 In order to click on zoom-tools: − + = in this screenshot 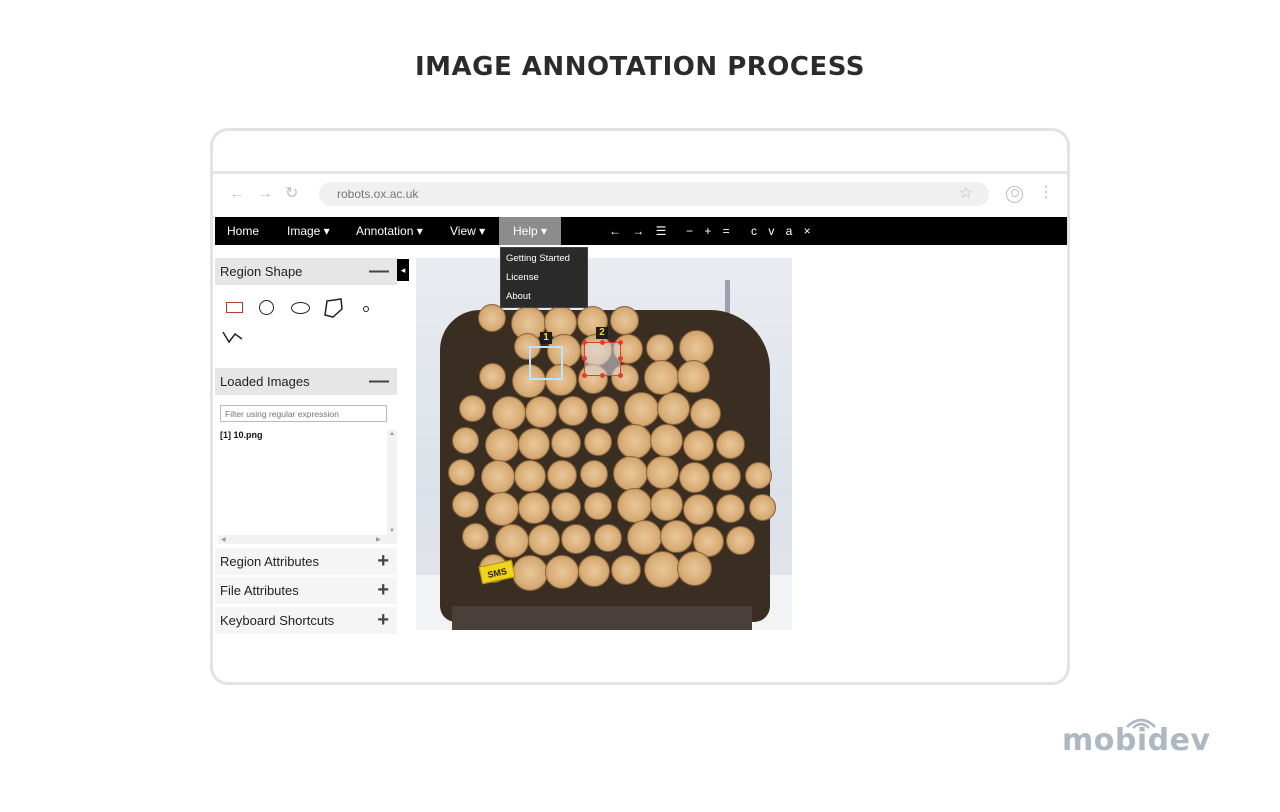, I will do `click(710, 231)`.